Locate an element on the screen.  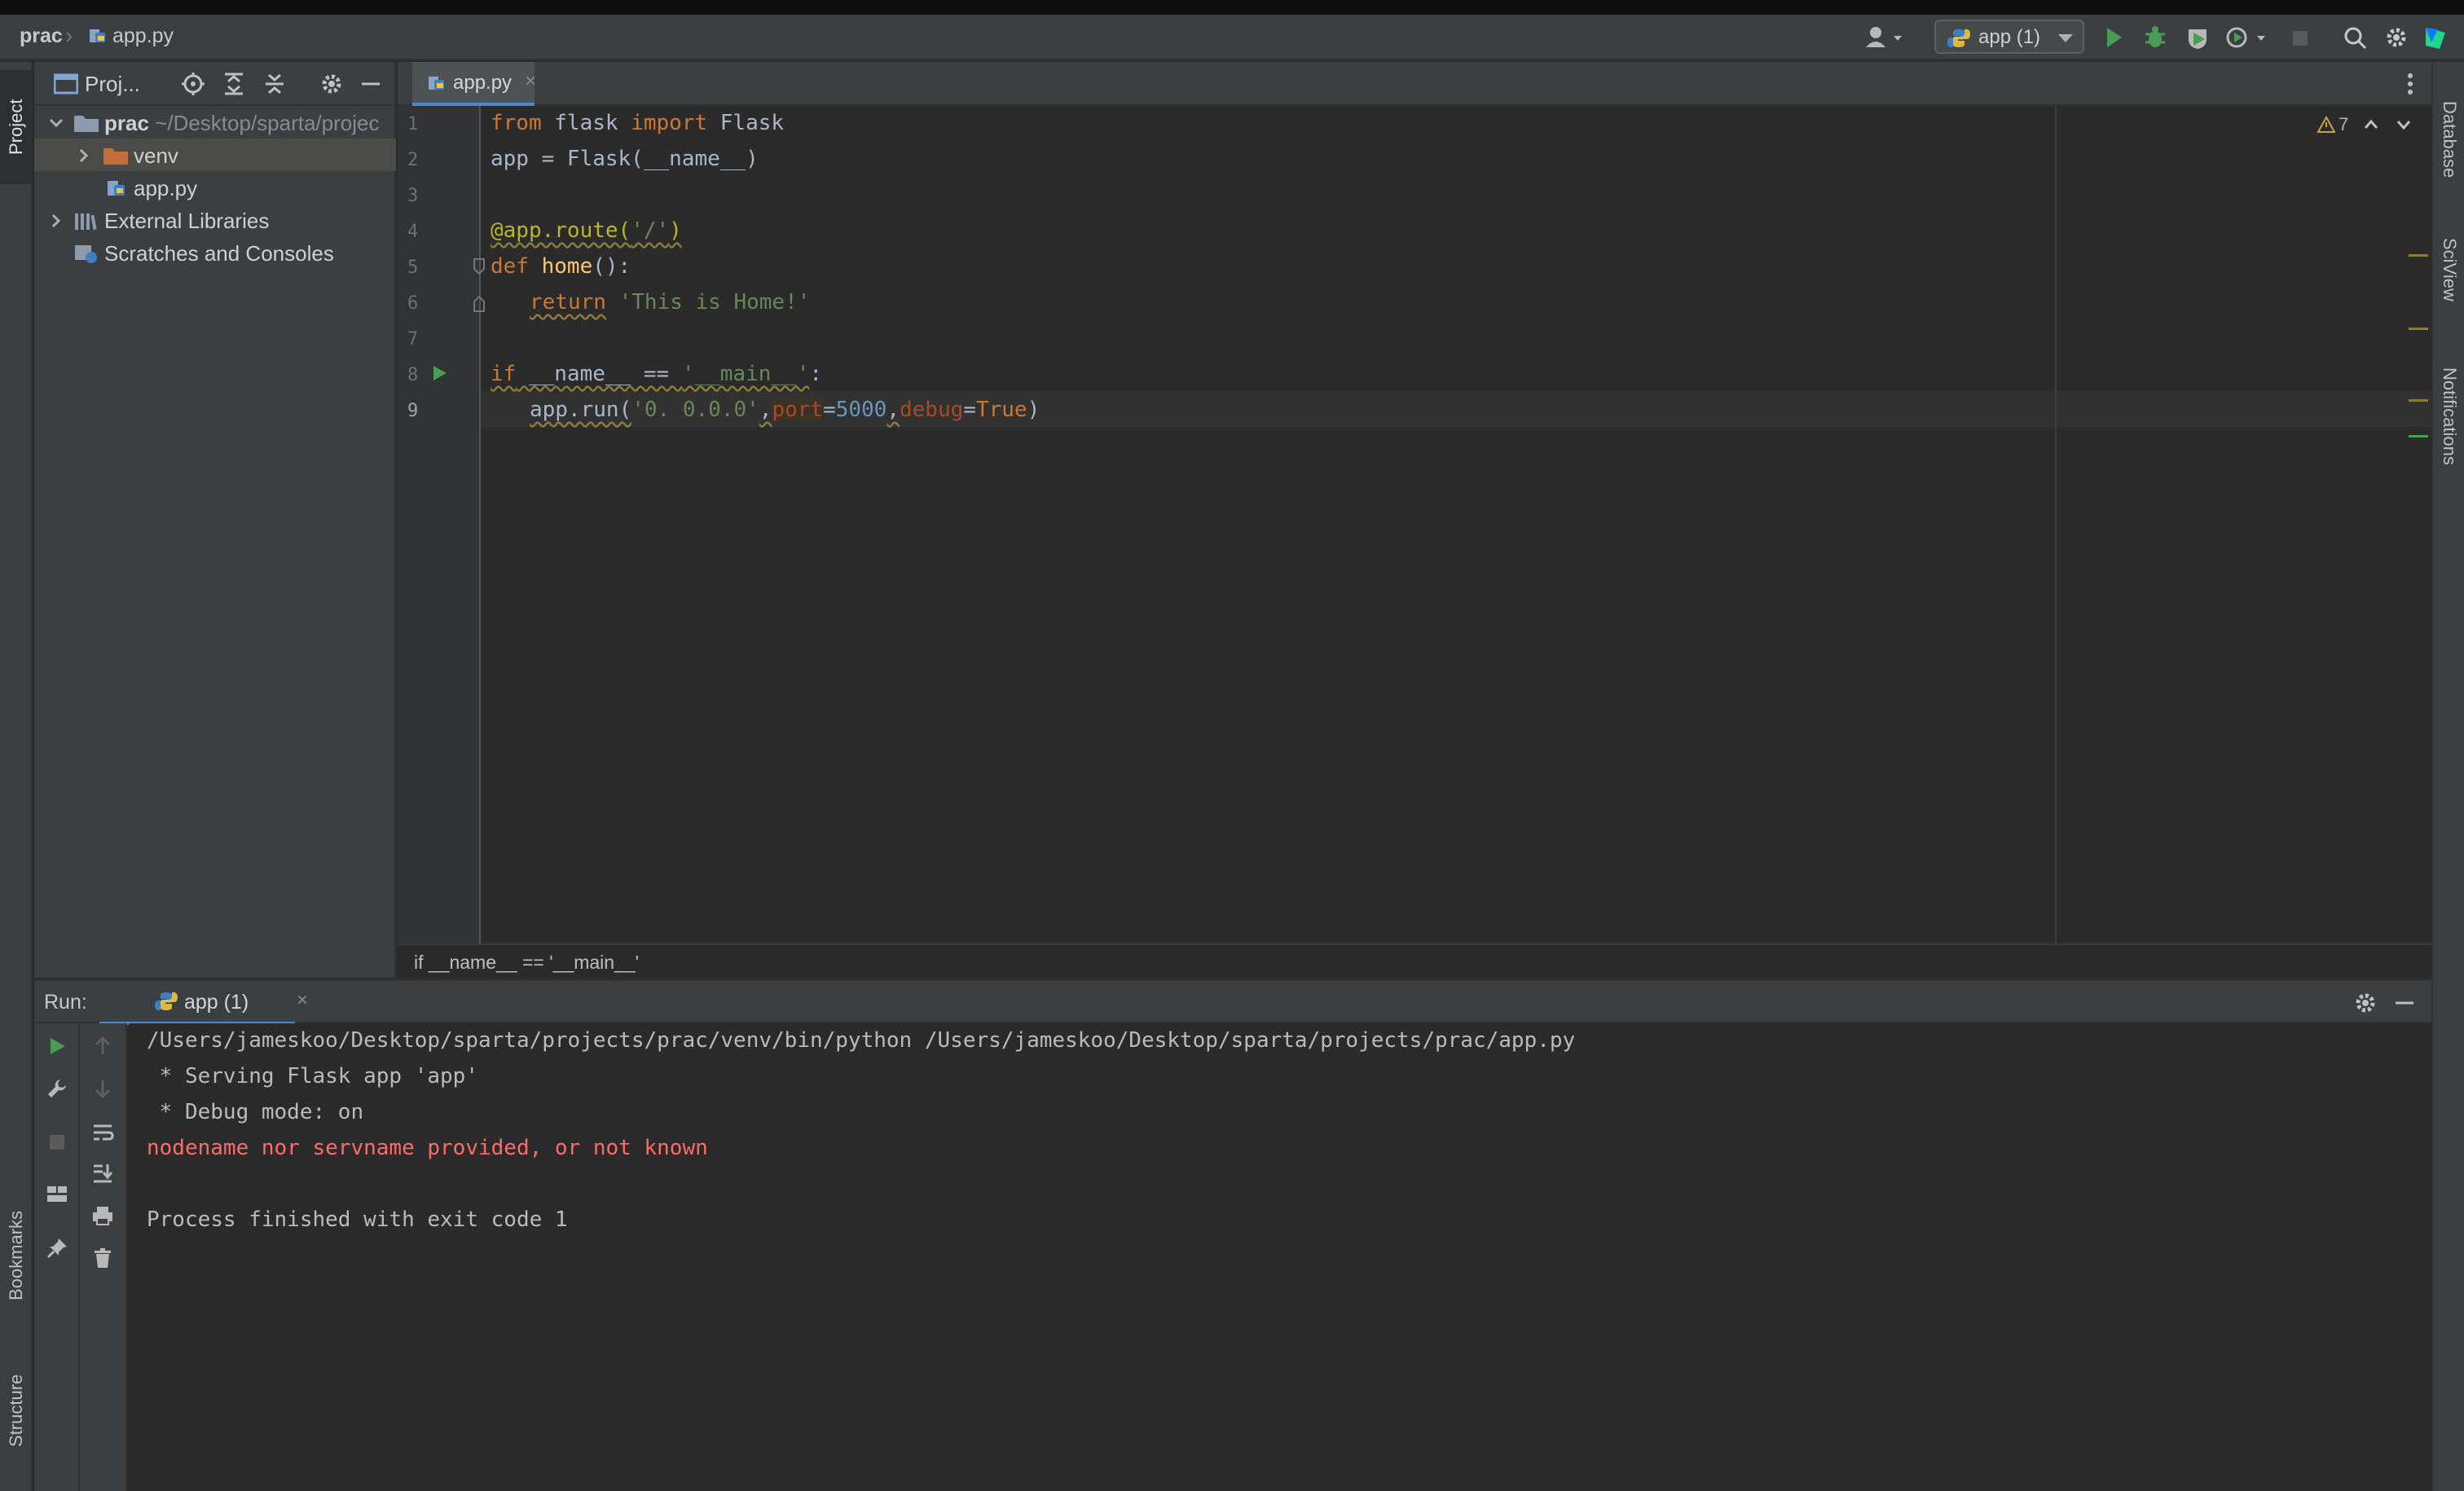
wrench-icon is located at coordinates (57, 1088).